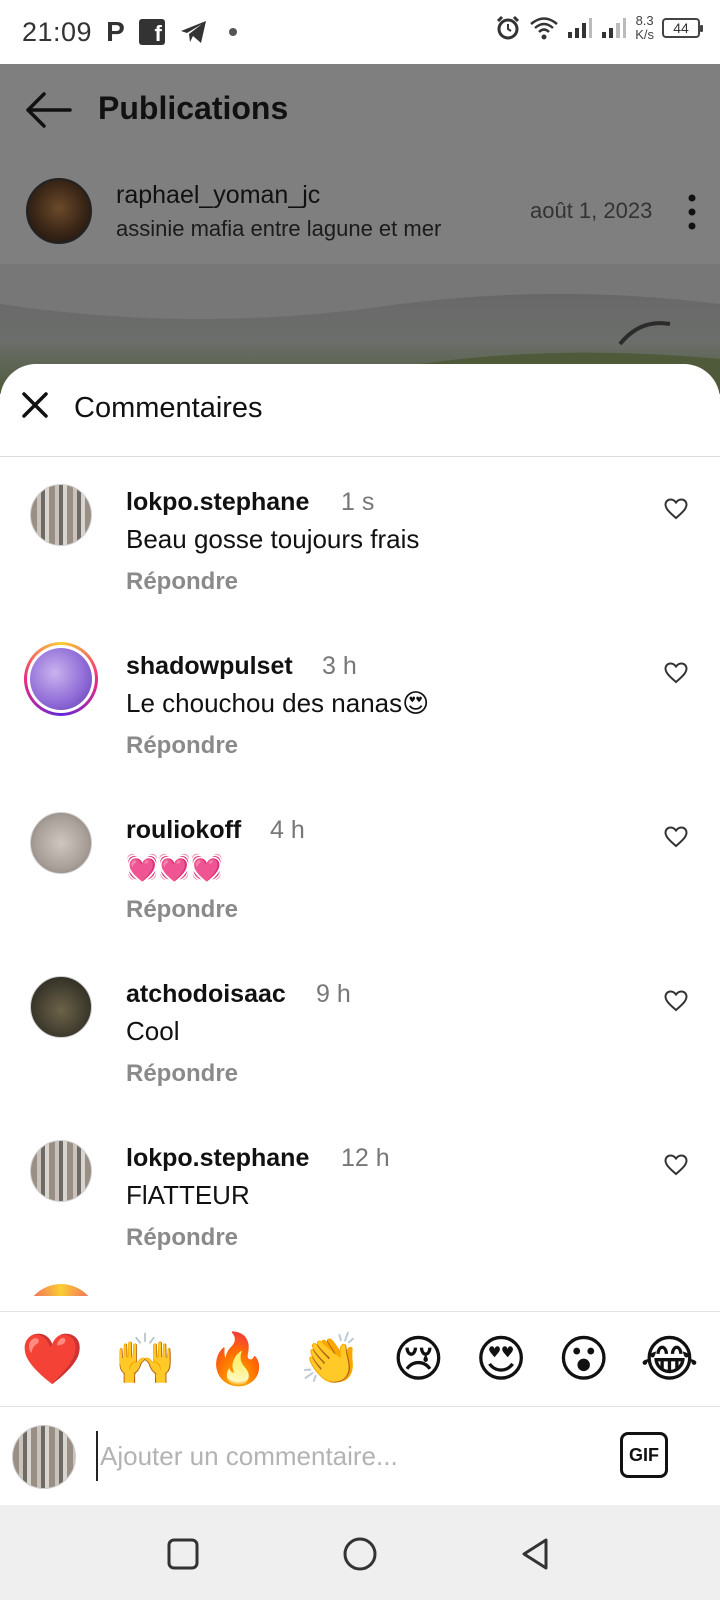 The height and width of the screenshot is (1600, 720). I want to click on emoji-crying-button: 😢, so click(418, 1359).